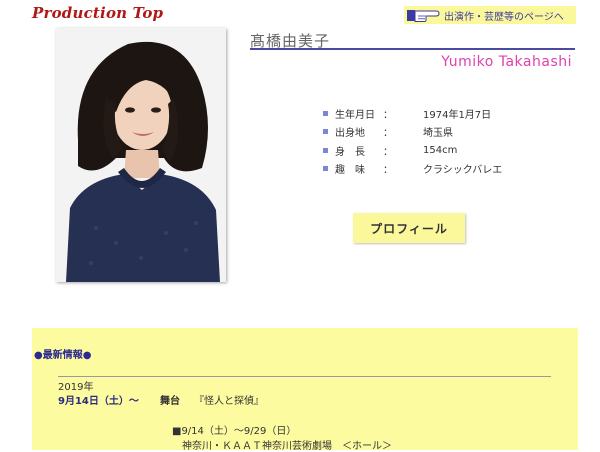  Describe the element at coordinates (350, 134) in the screenshot. I see `field-label: 出身地` at that location.